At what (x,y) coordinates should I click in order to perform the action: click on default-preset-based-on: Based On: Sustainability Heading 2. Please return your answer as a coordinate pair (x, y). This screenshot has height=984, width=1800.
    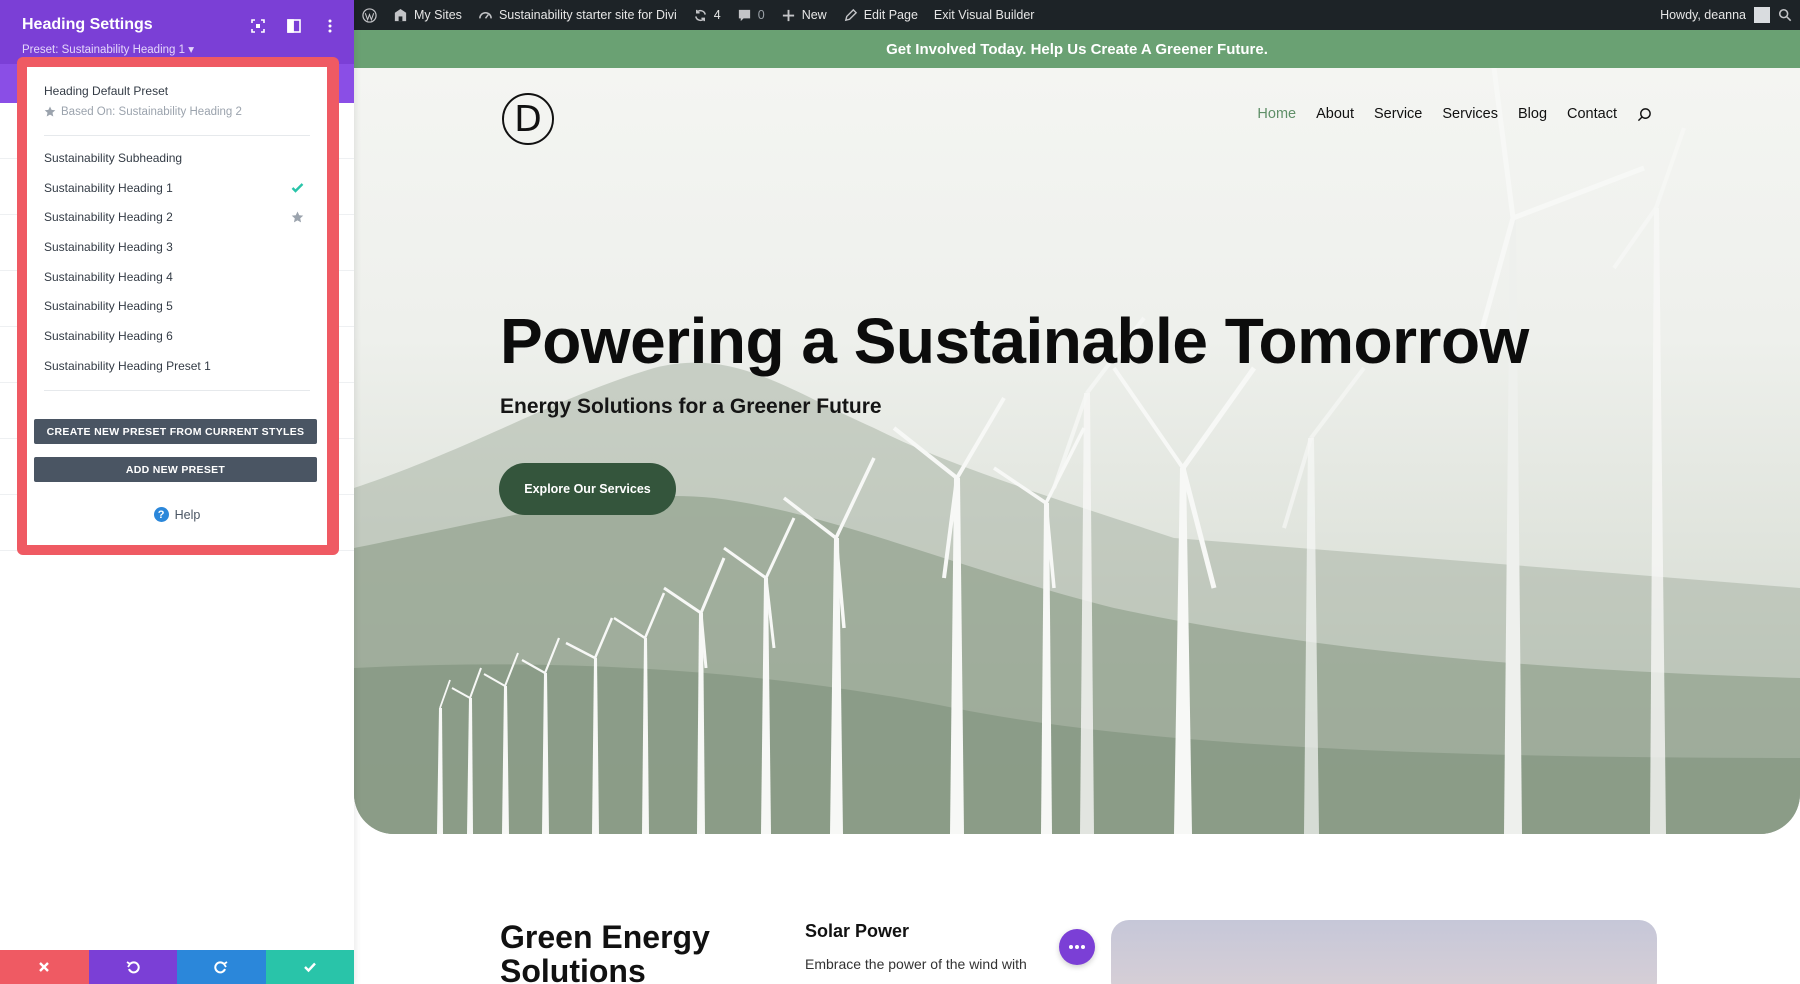
    Looking at the image, I should click on (143, 112).